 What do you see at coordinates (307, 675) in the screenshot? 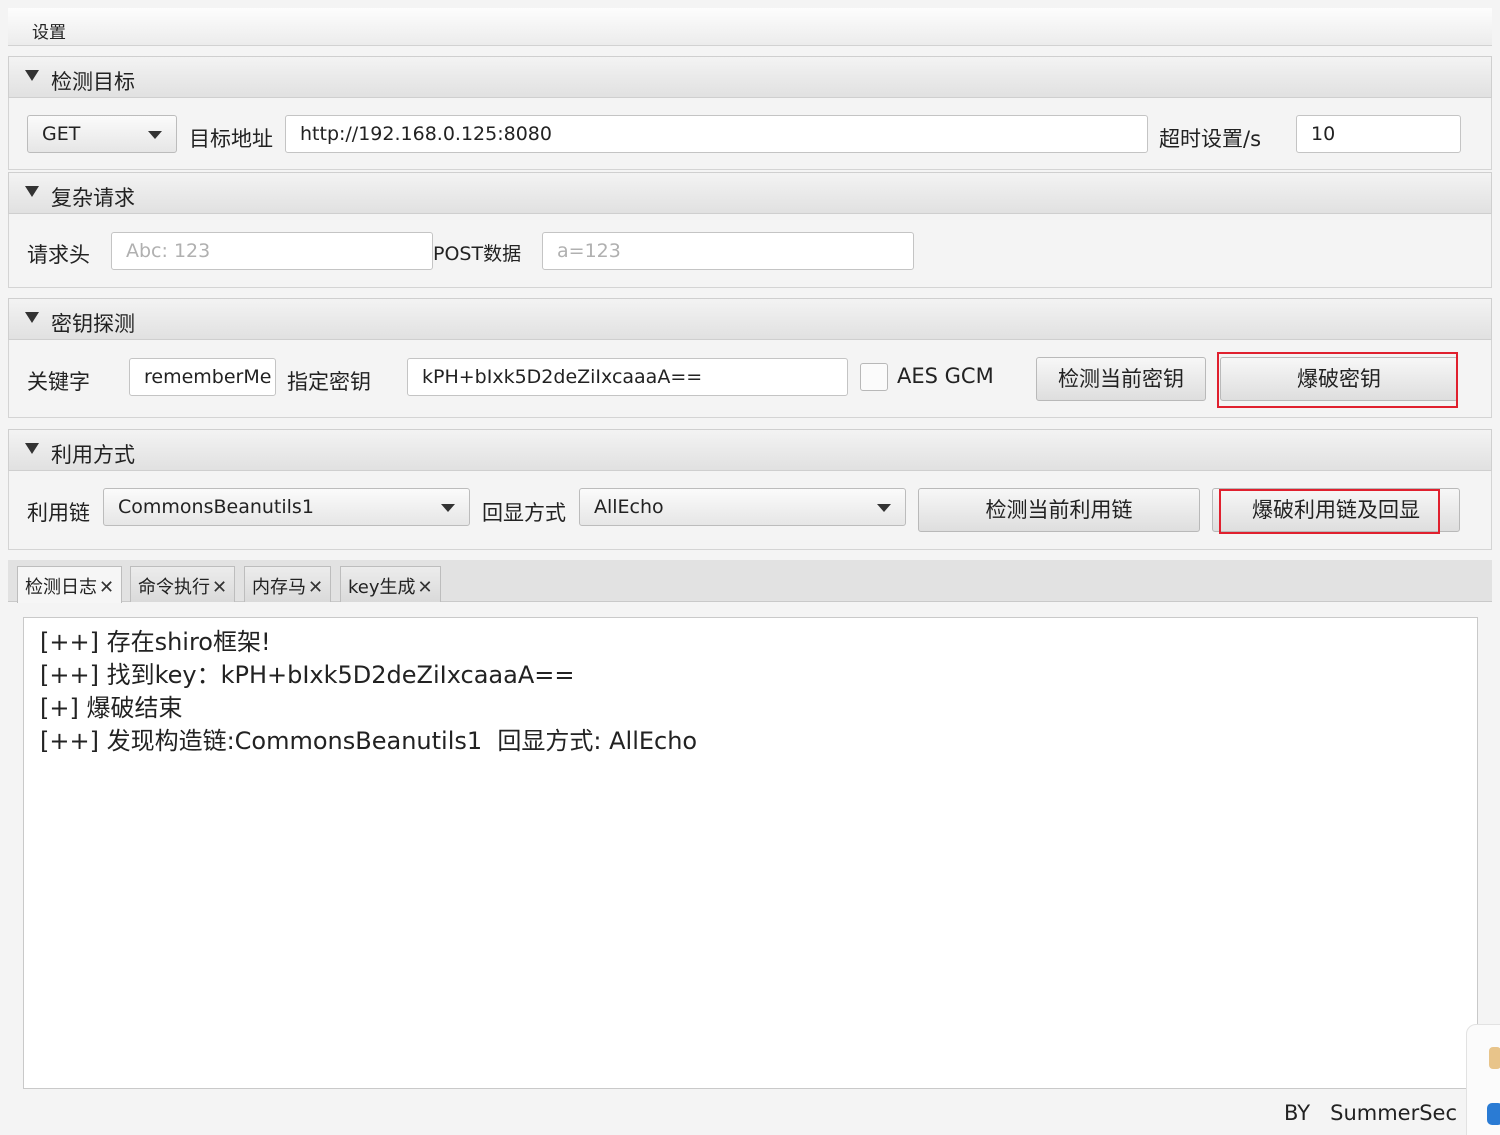
I see `log-line: [++] 找到key：kPH+bIxk5D2deZiIxcaaaA==` at bounding box center [307, 675].